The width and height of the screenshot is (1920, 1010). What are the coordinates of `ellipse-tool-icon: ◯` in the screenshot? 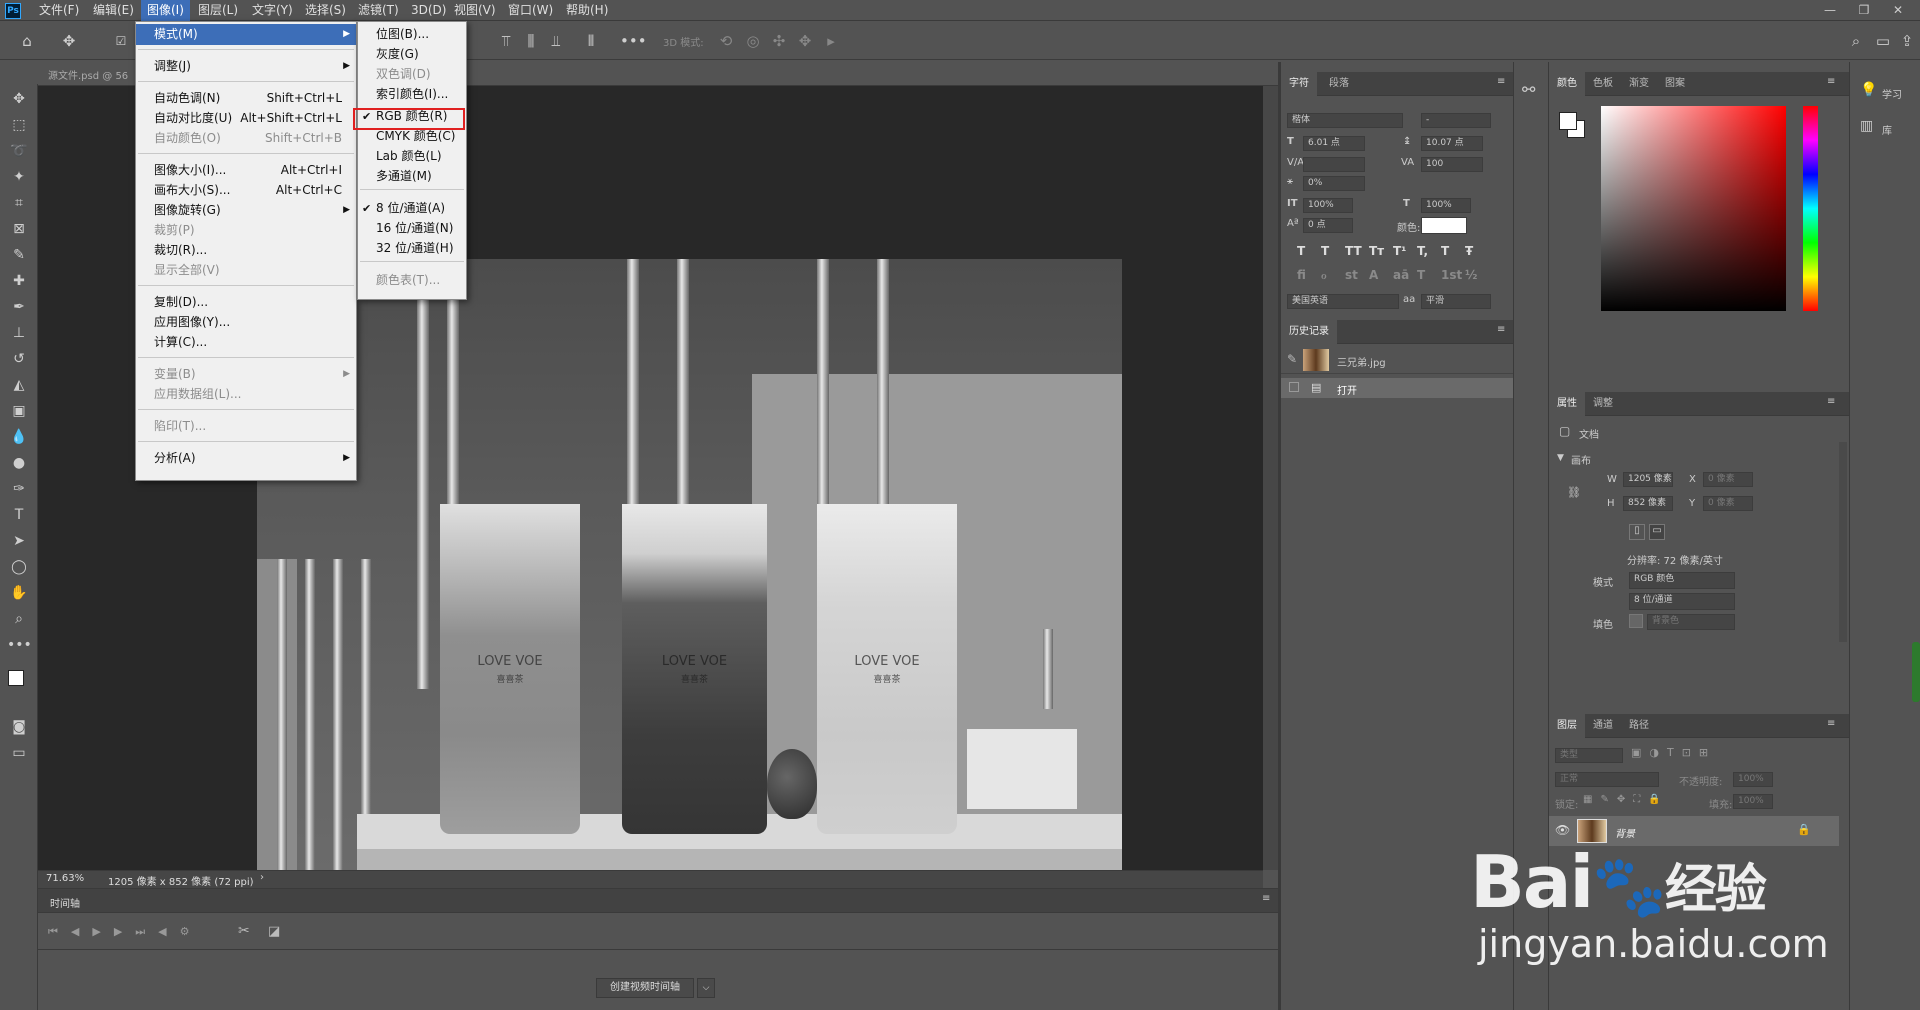 It's located at (19, 567).